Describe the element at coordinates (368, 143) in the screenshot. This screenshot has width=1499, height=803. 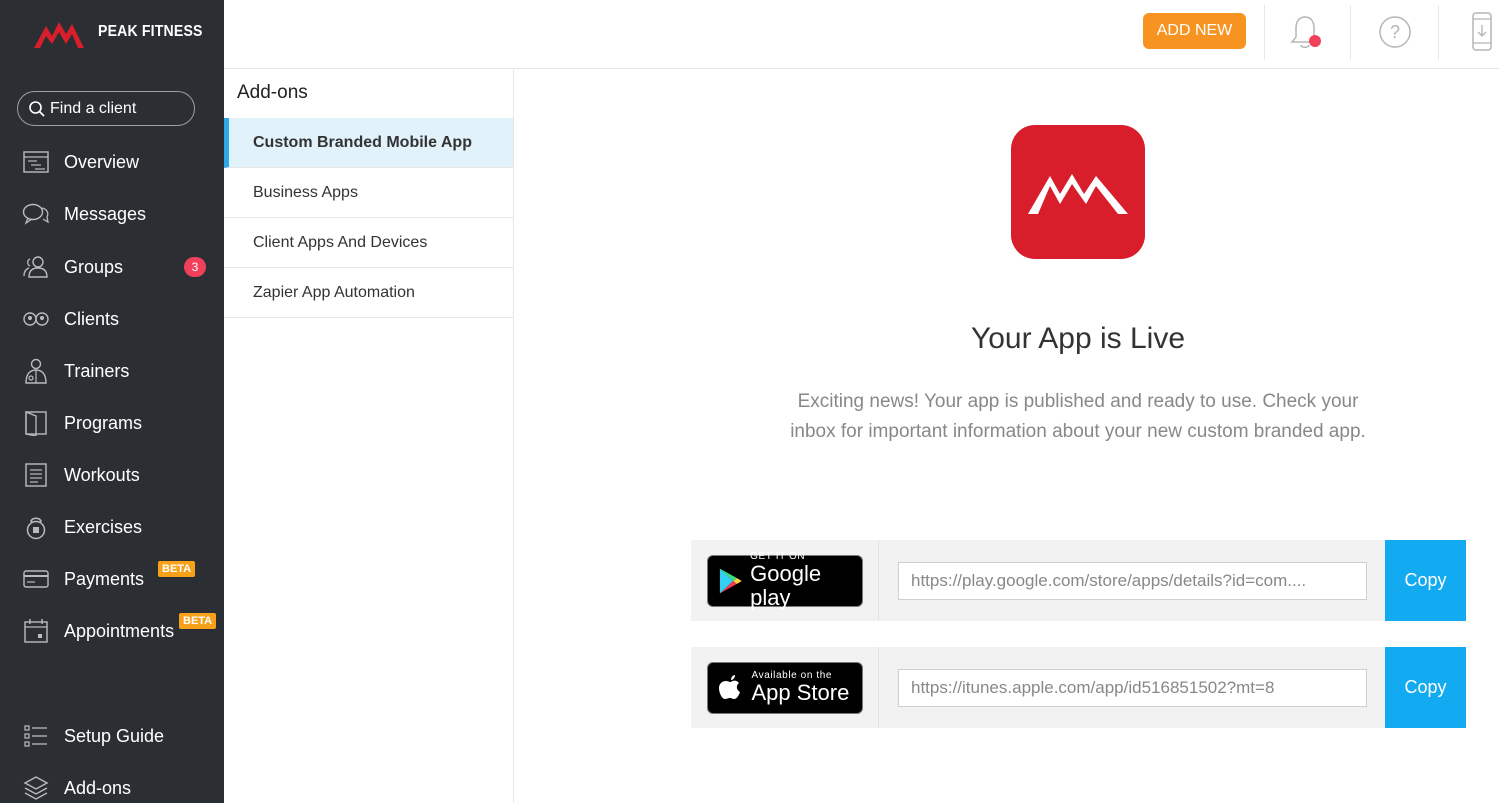
I see `addon-item-custom-branded-mobile-app: Custom Branded Mobile App` at that location.